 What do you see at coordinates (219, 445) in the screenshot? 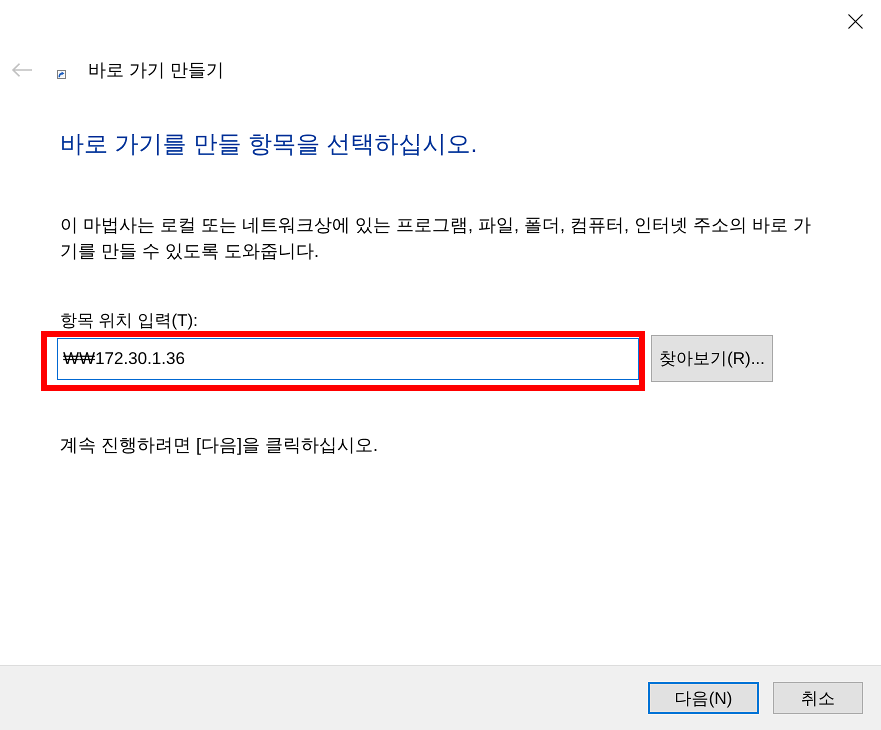
I see `instruction-text: 계속 진행하려면 [다음]을 클릭하십시오.` at bounding box center [219, 445].